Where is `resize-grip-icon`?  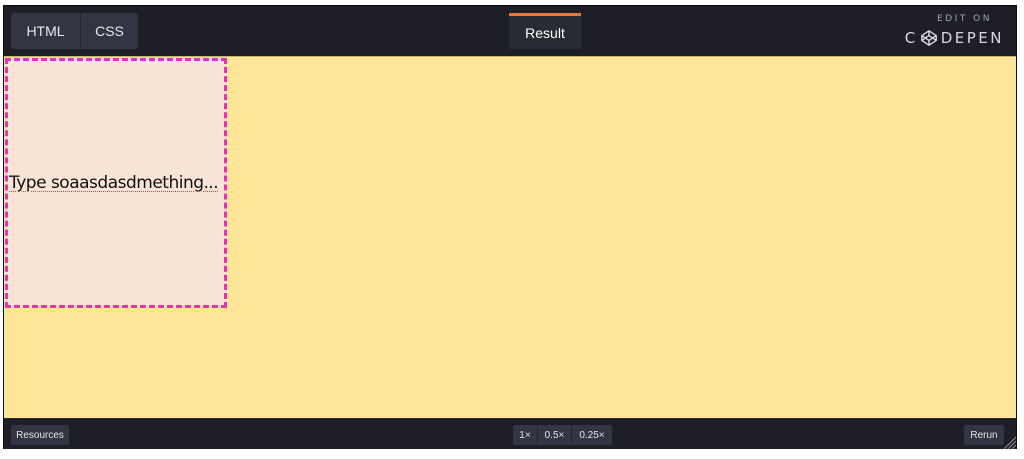 resize-grip-icon is located at coordinates (1009, 442).